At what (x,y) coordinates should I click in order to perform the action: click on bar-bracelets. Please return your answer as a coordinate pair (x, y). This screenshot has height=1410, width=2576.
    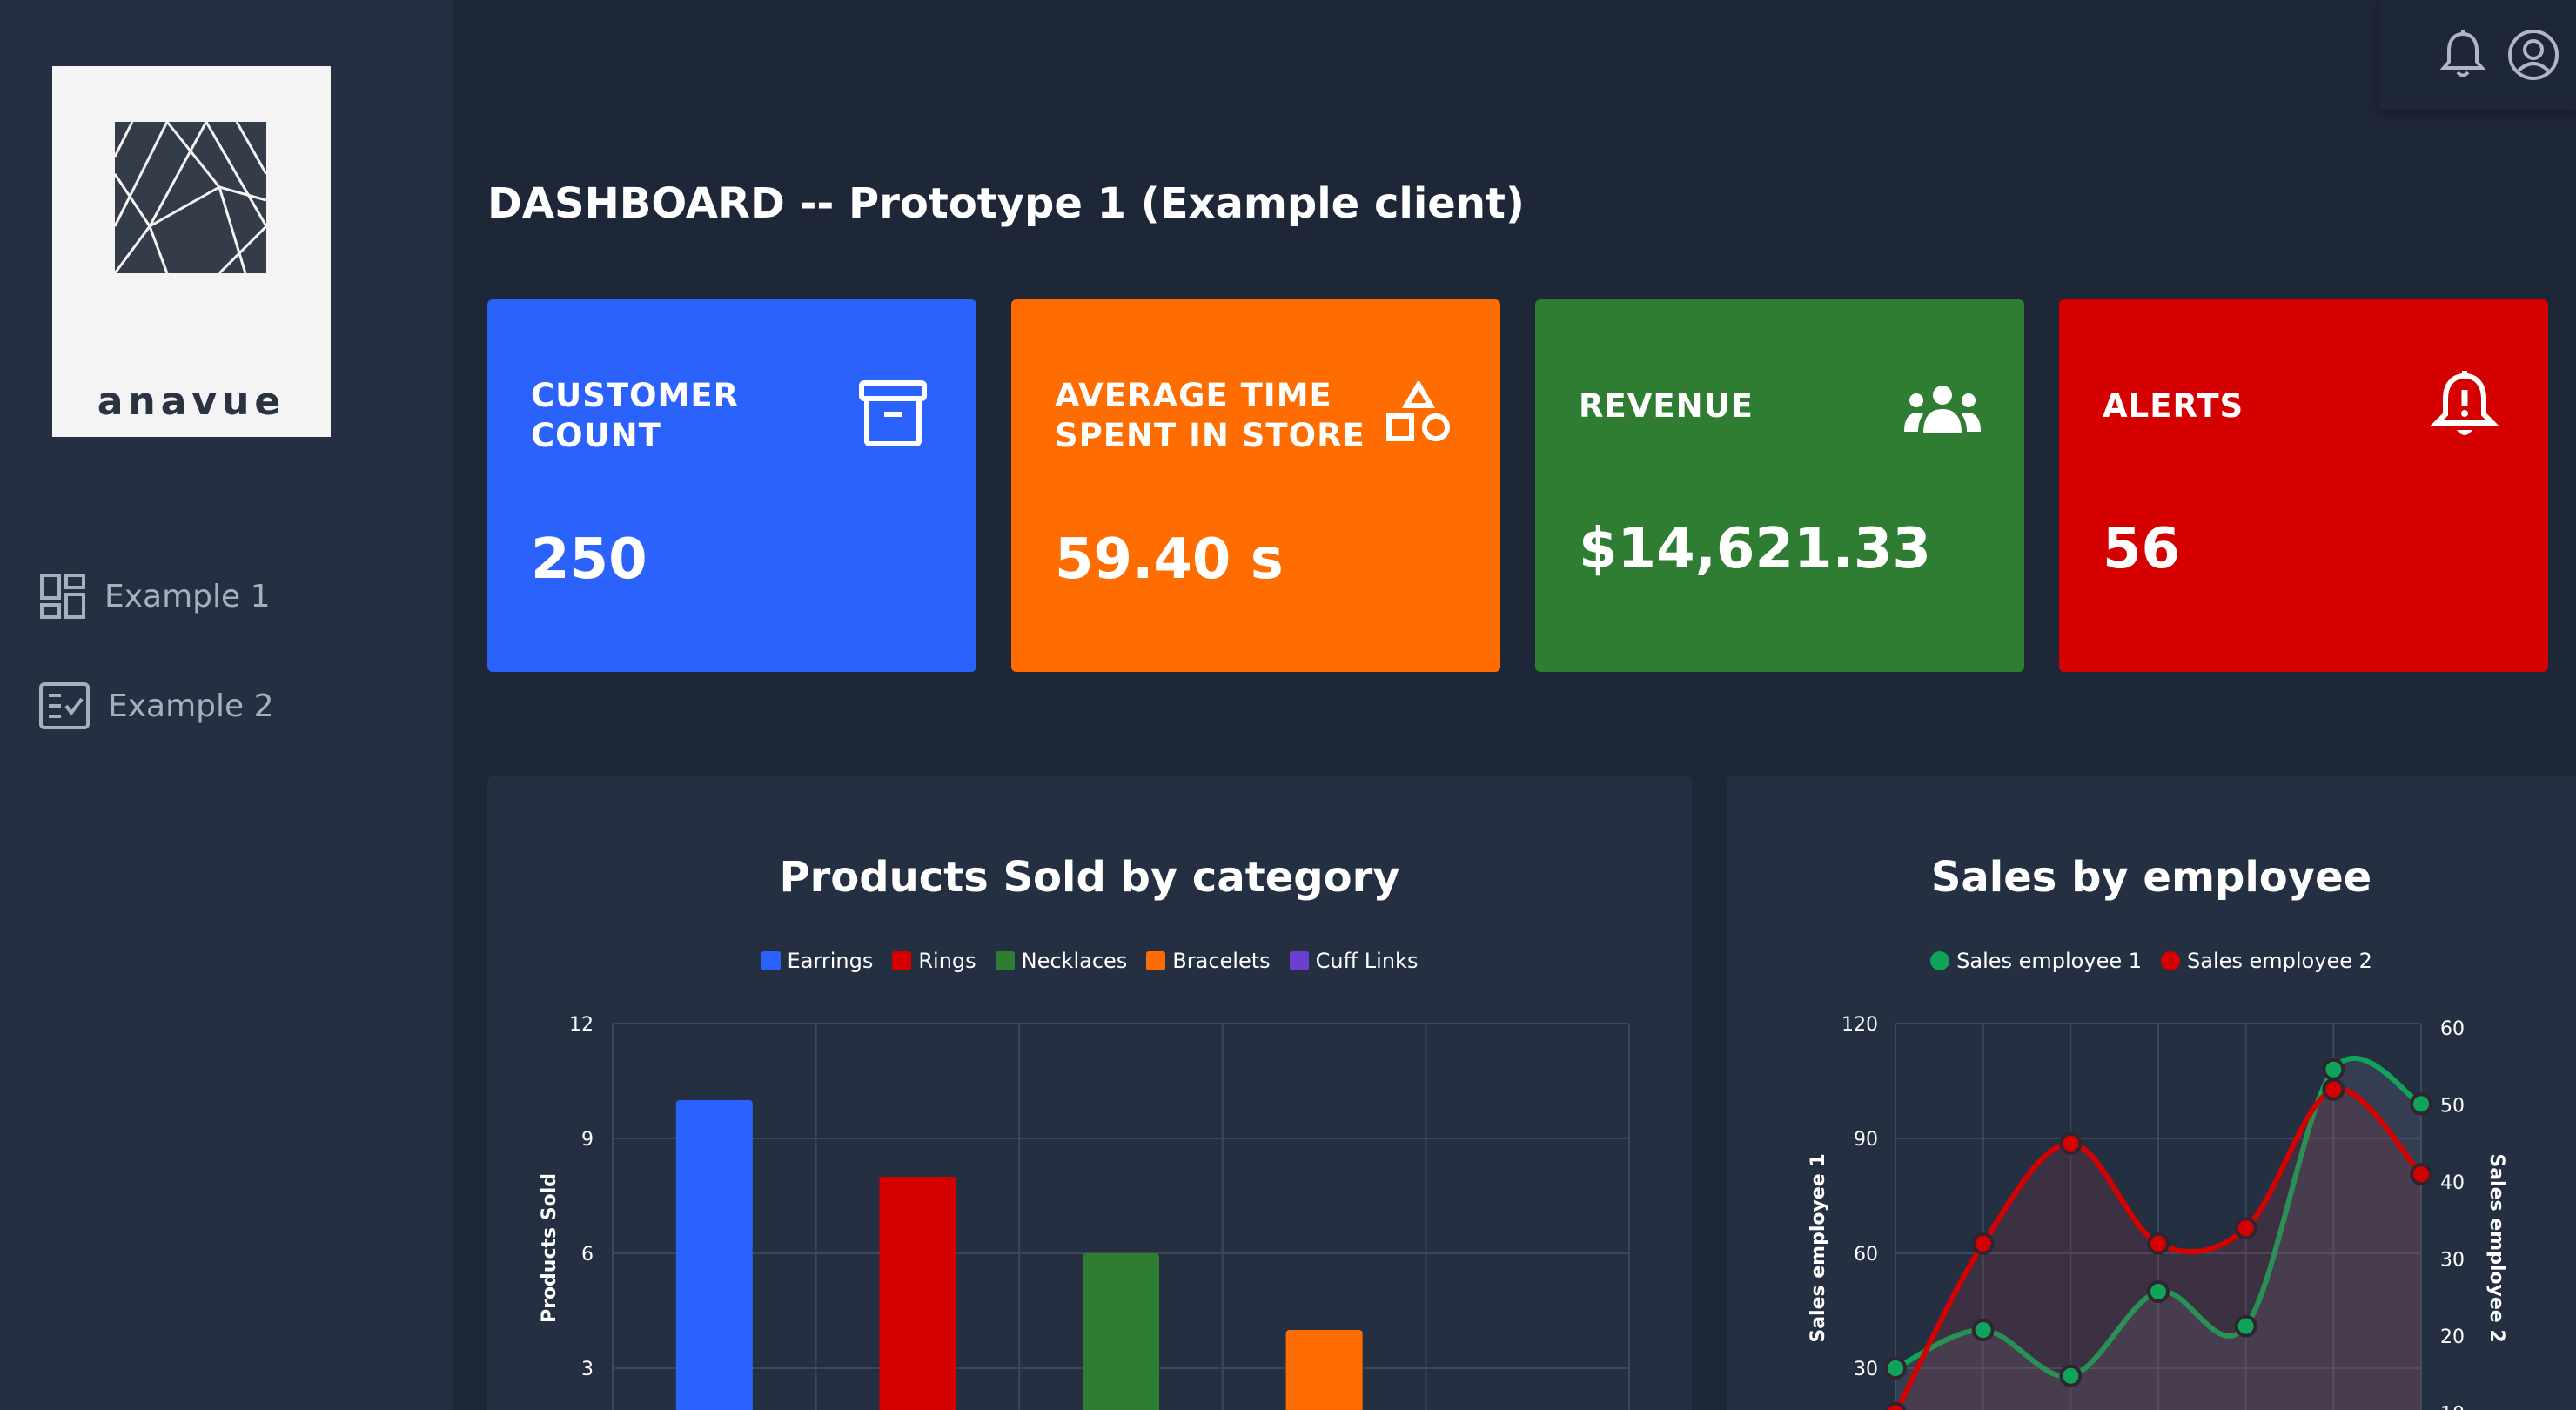
    Looking at the image, I should click on (1324, 1370).